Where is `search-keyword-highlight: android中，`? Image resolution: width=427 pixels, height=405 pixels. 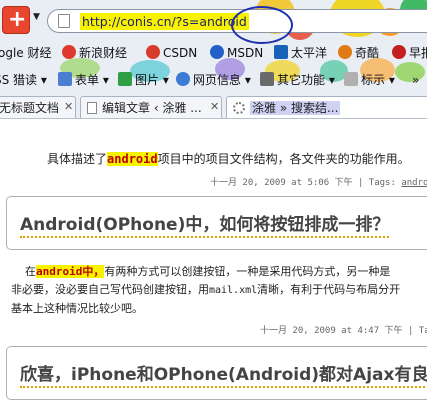
search-keyword-highlight: android中， is located at coordinates (70, 271).